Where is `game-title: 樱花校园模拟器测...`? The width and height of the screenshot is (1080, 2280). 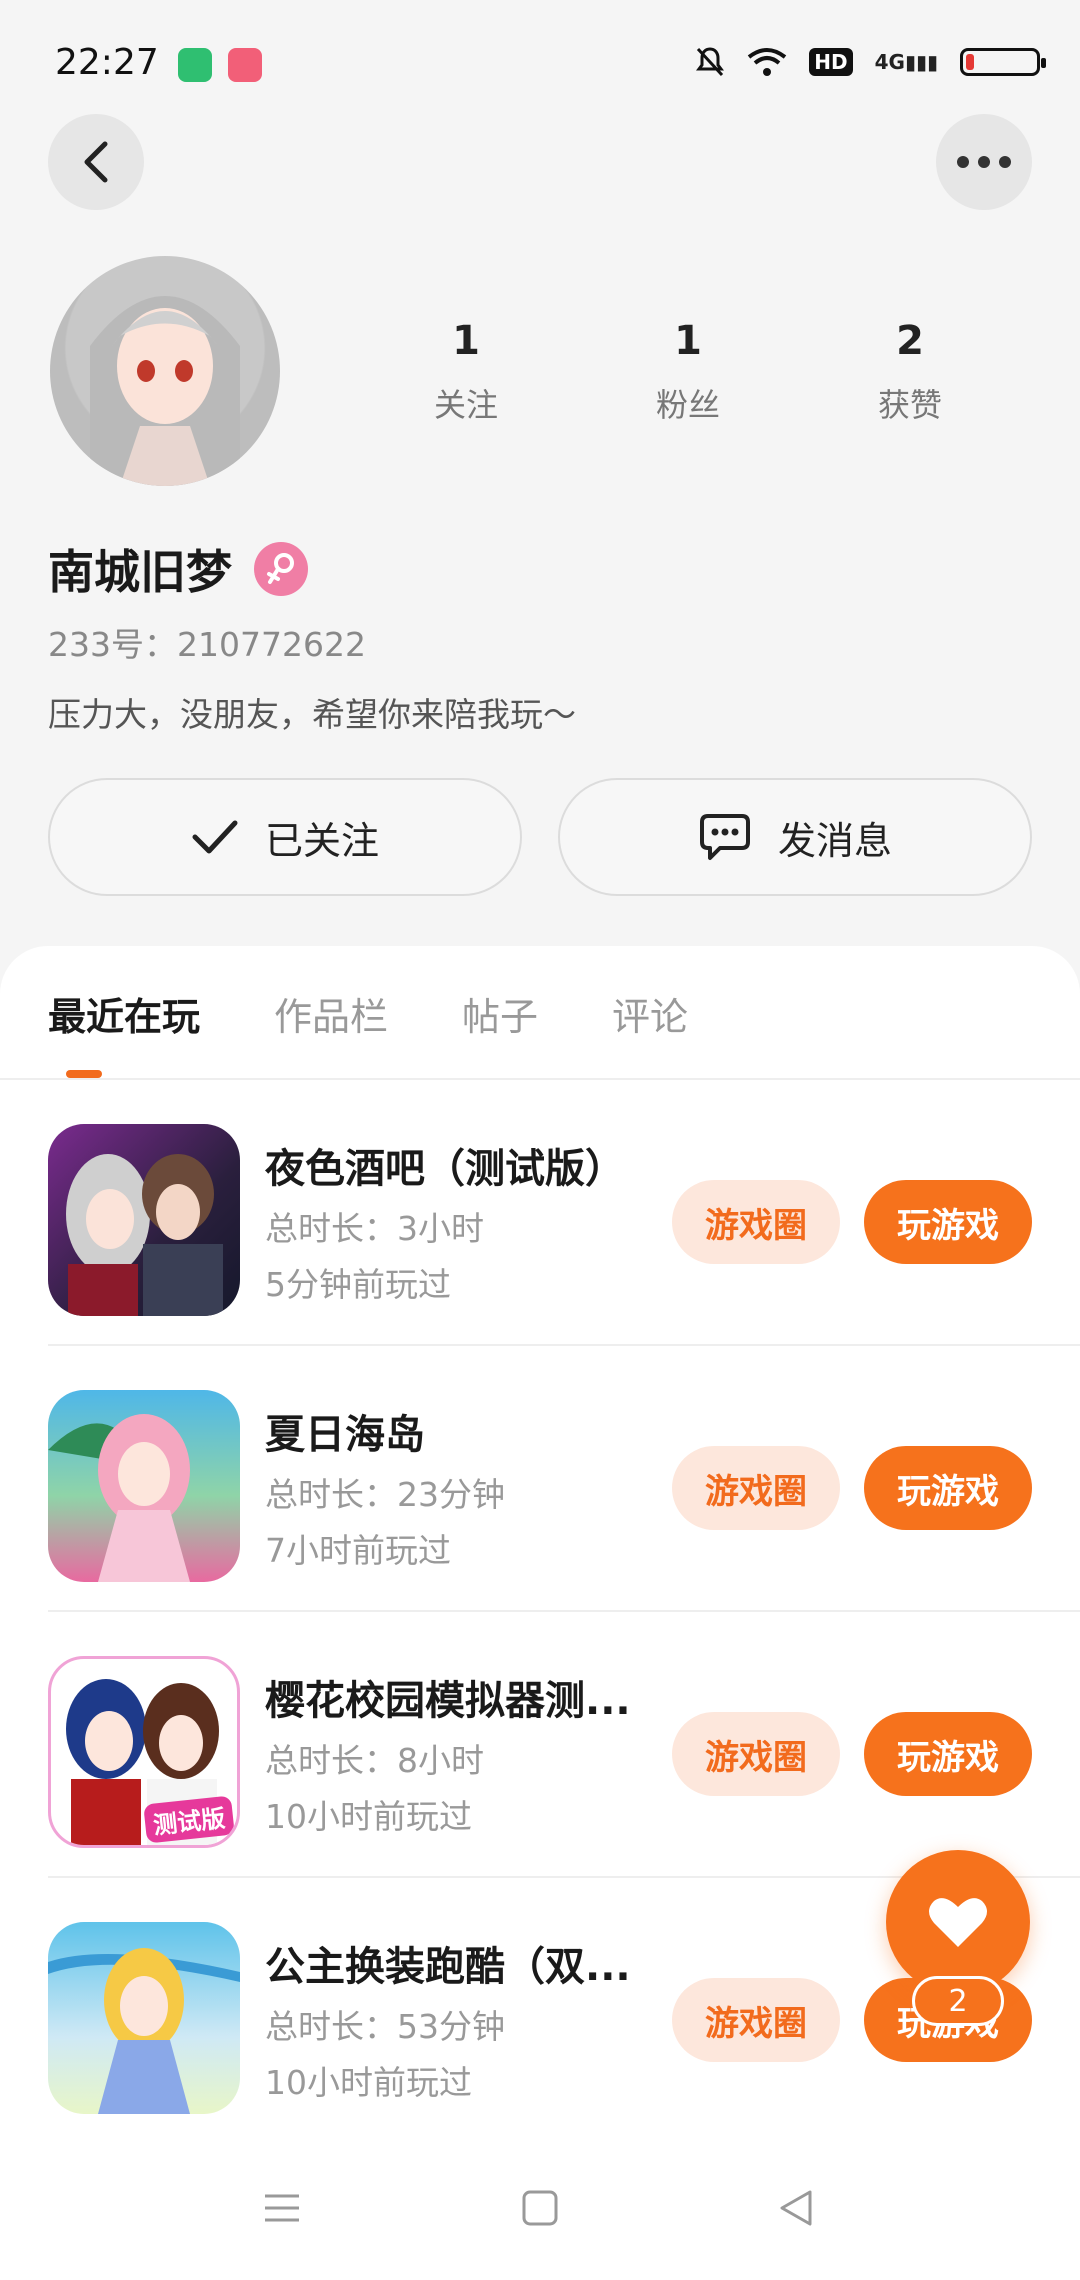
game-title: 樱花校园模拟器测... is located at coordinates (448, 1701).